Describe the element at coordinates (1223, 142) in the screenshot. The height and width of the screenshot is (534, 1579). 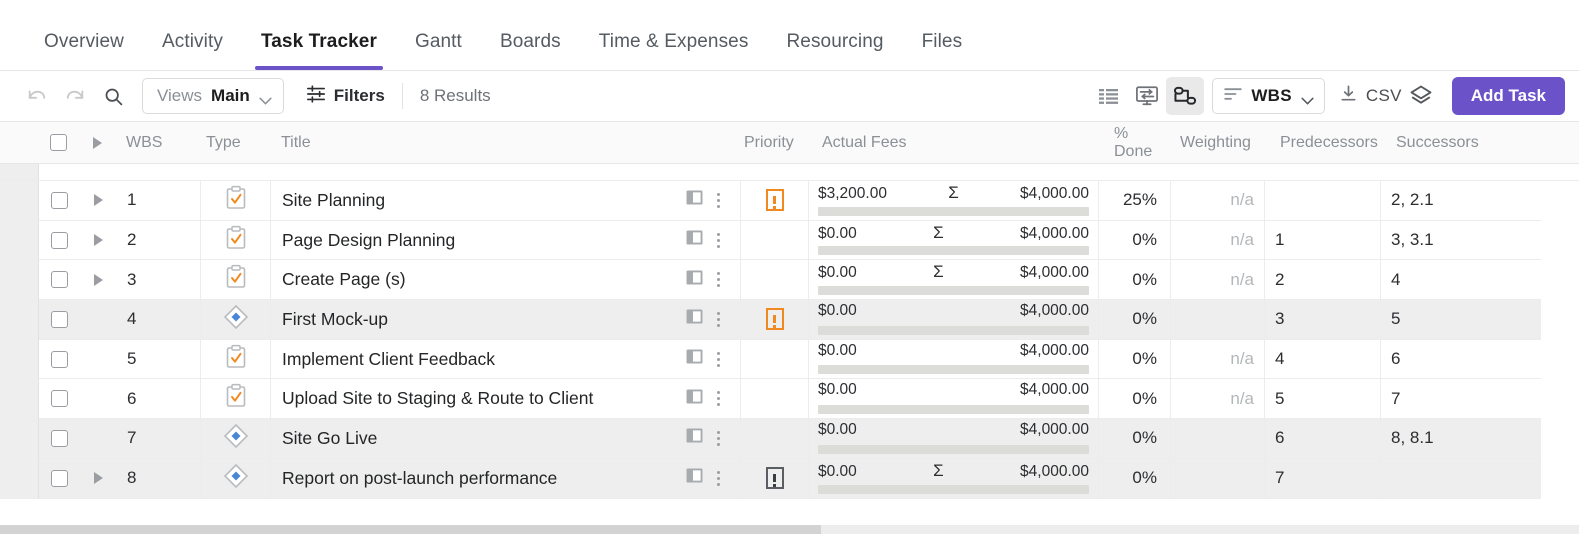
I see `column-header-weighting: Weighting` at that location.